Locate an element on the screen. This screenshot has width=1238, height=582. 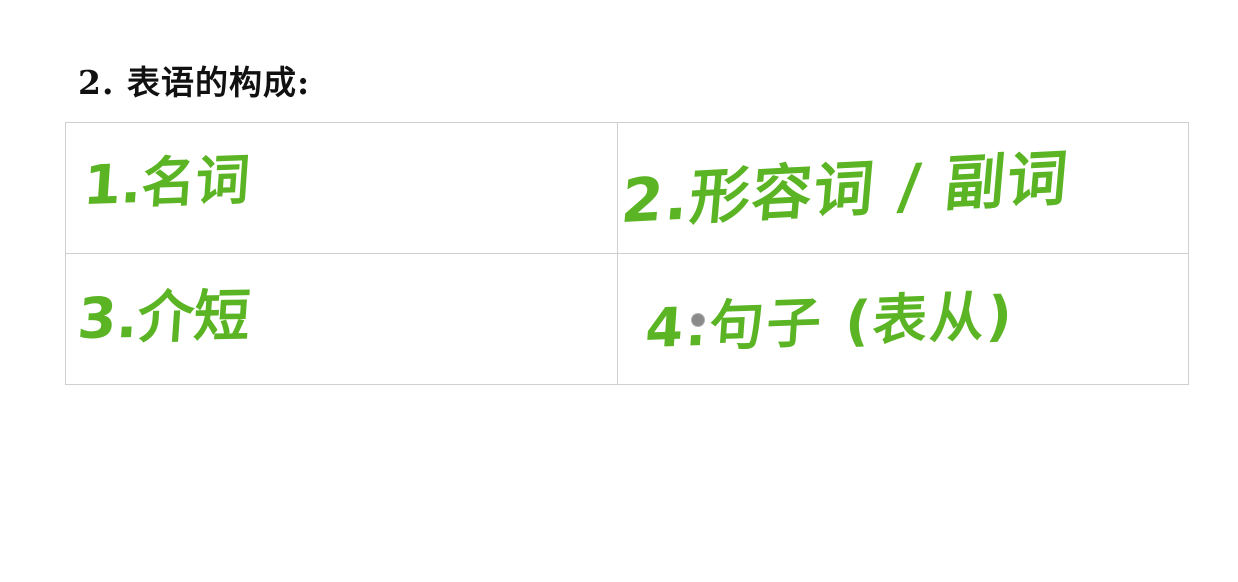
handwritten-item-noun: 1.名词 is located at coordinates (166, 183).